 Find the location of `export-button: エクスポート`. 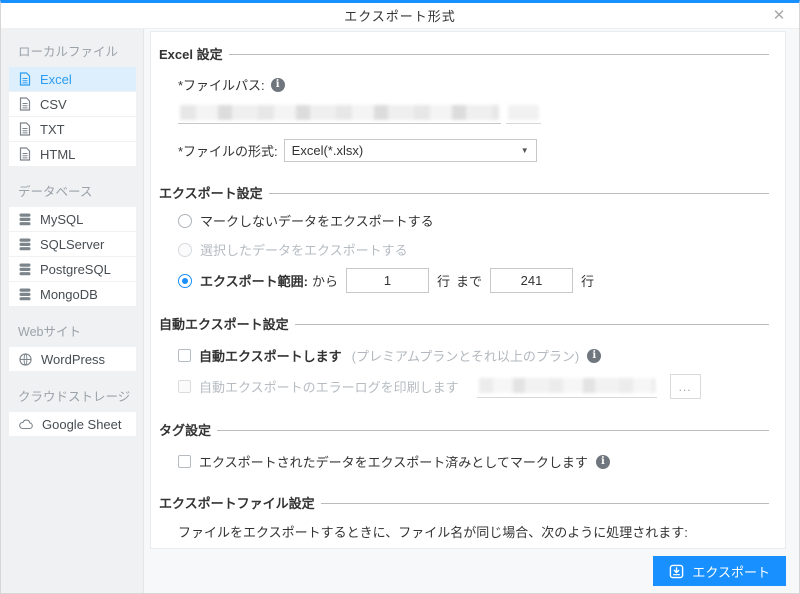

export-button: エクスポート is located at coordinates (719, 571).